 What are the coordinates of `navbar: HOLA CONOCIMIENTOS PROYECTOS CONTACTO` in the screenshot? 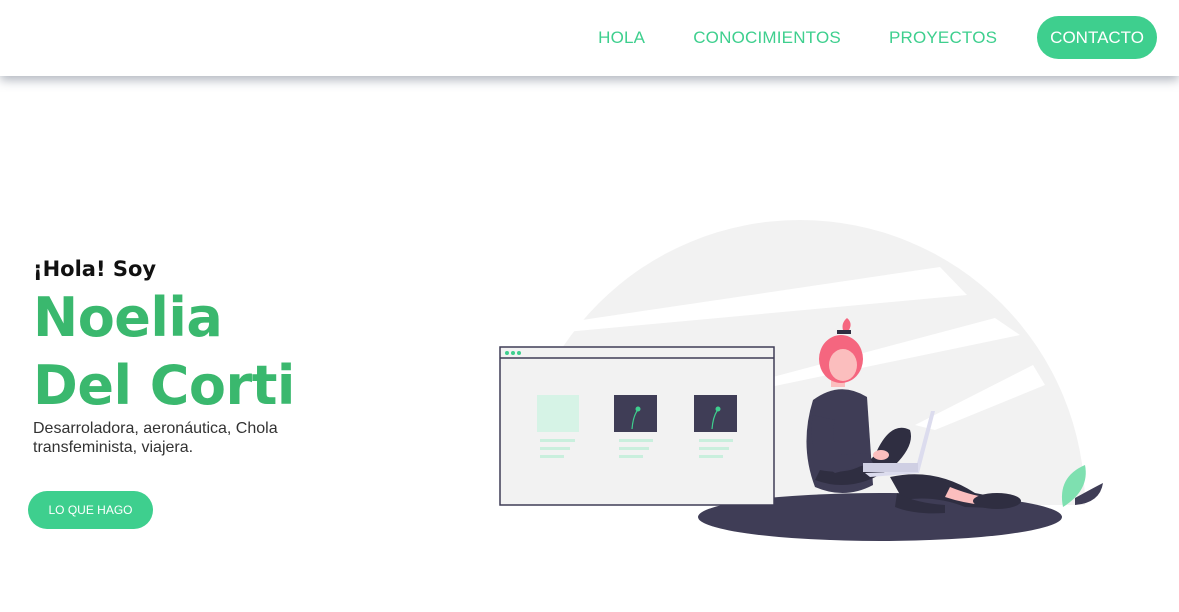 It's located at (589, 38).